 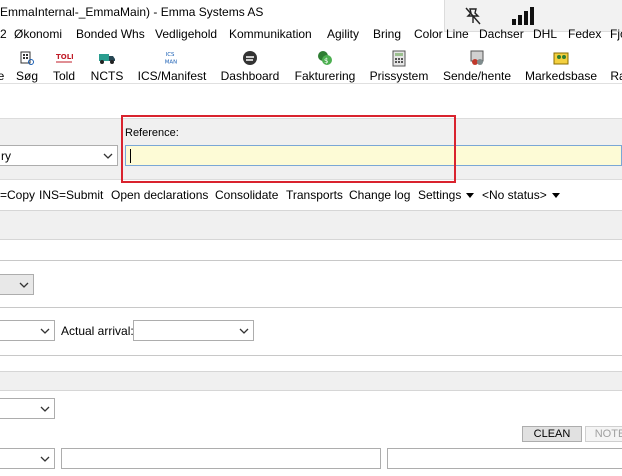 What do you see at coordinates (477, 76) in the screenshot?
I see `toolbar-label: Sende/hente` at bounding box center [477, 76].